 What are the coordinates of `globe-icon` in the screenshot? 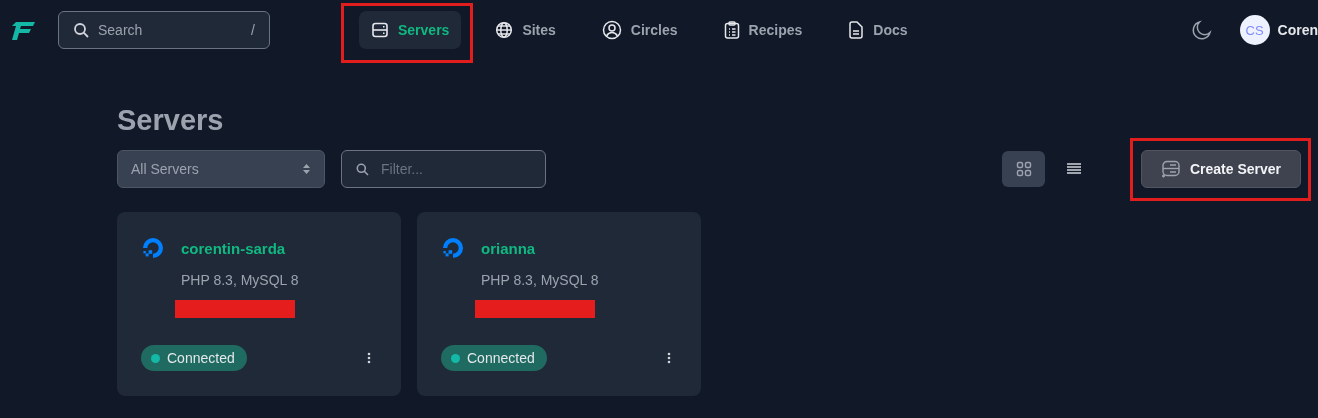 It's located at (504, 30).